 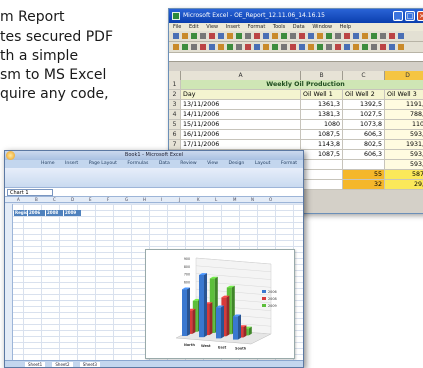 I want to click on table-header-cell: 2008, so click(x=54, y=213).